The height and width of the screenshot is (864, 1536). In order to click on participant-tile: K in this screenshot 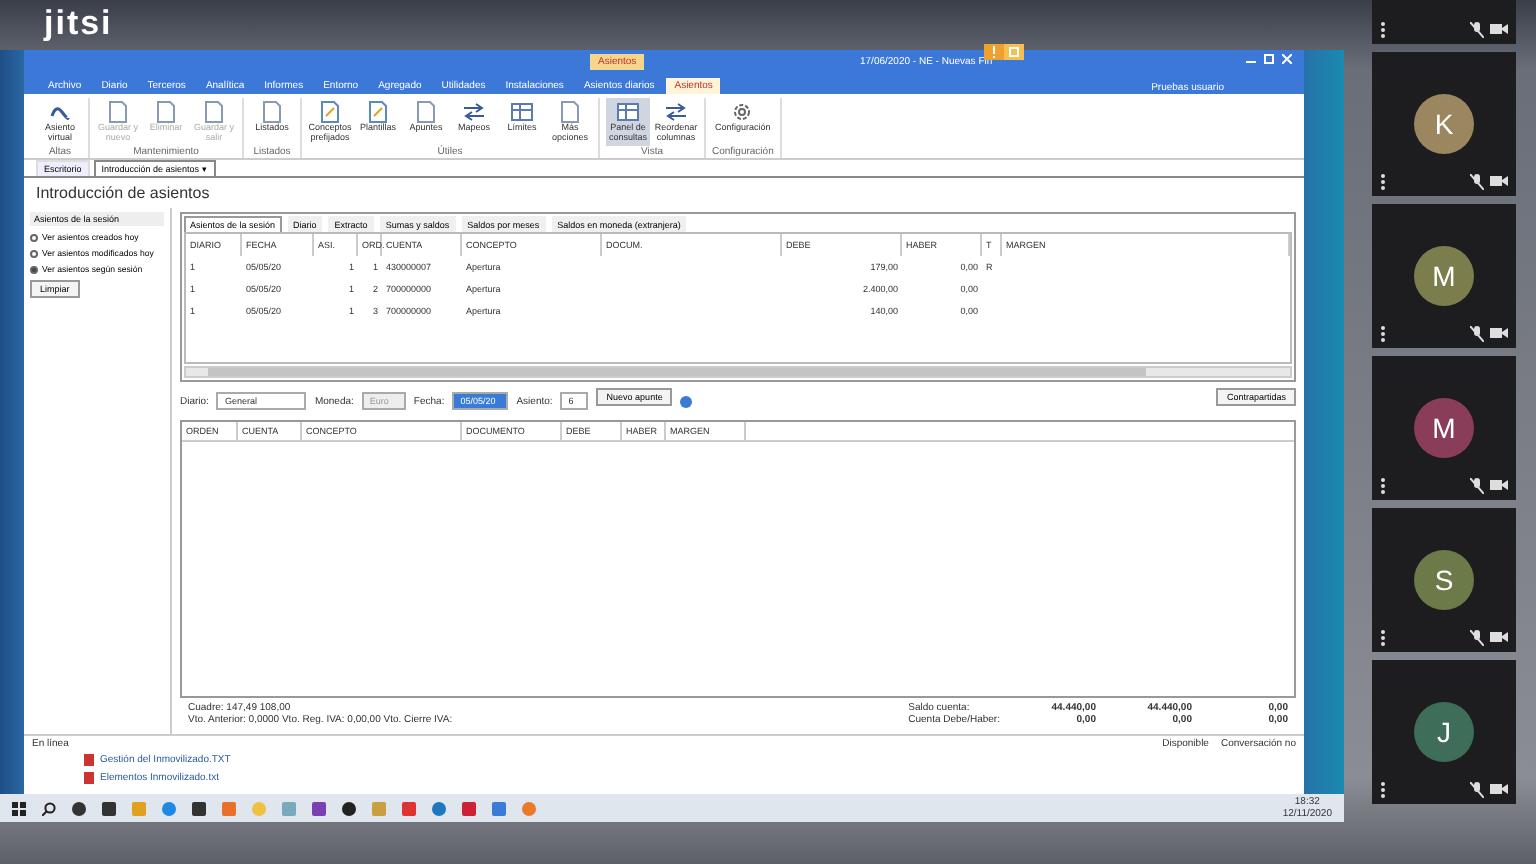, I will do `click(1444, 124)`.